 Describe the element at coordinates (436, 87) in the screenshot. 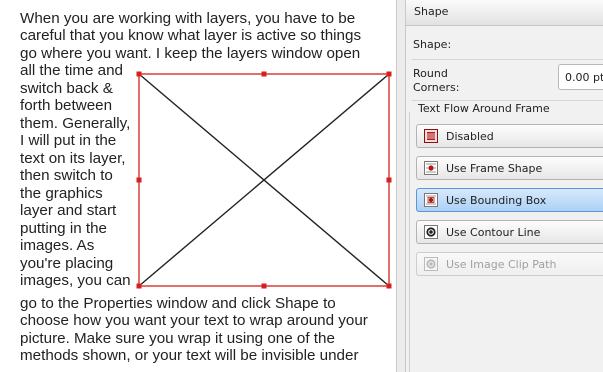

I see `round-corners-label: Corners:` at that location.